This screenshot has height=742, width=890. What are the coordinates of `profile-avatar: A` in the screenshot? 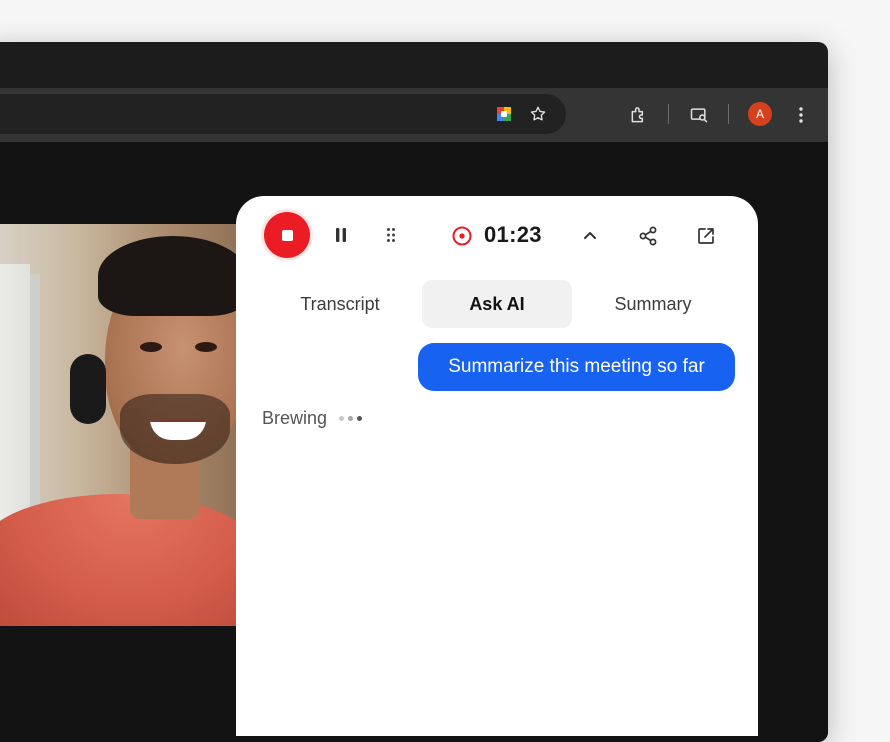 It's located at (760, 114).